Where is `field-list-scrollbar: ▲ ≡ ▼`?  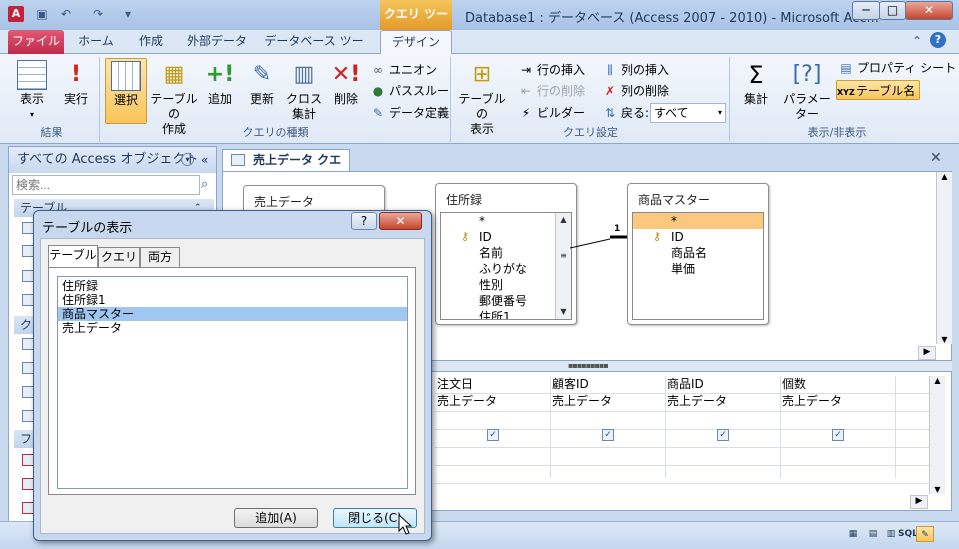
field-list-scrollbar: ▲ ≡ ▼ is located at coordinates (563, 266).